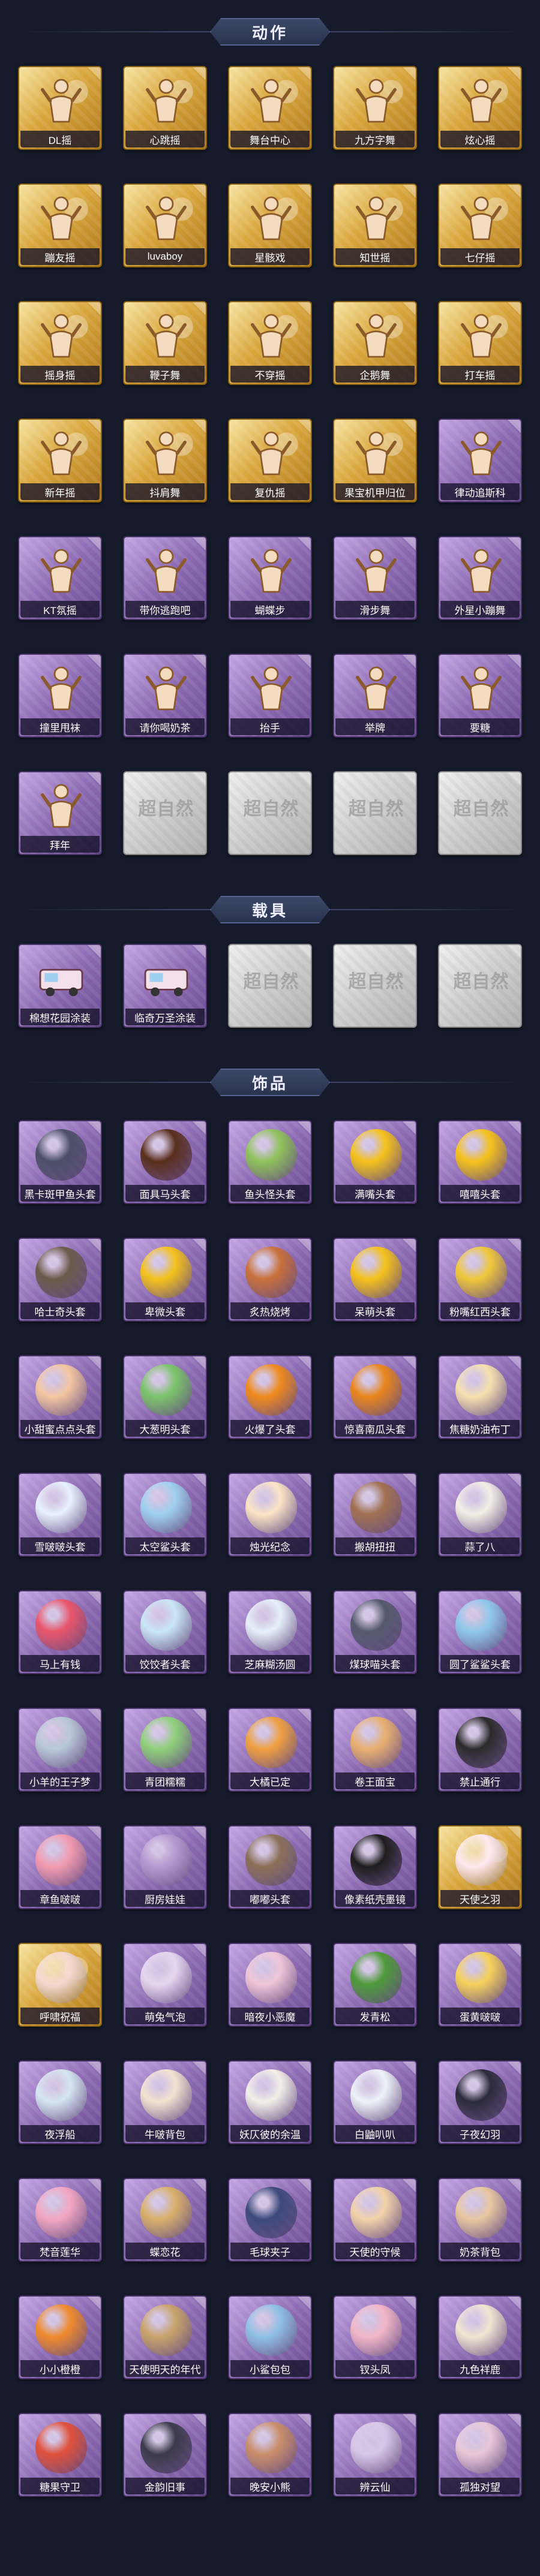  I want to click on actions-item: 果宝机甲归位, so click(375, 460).